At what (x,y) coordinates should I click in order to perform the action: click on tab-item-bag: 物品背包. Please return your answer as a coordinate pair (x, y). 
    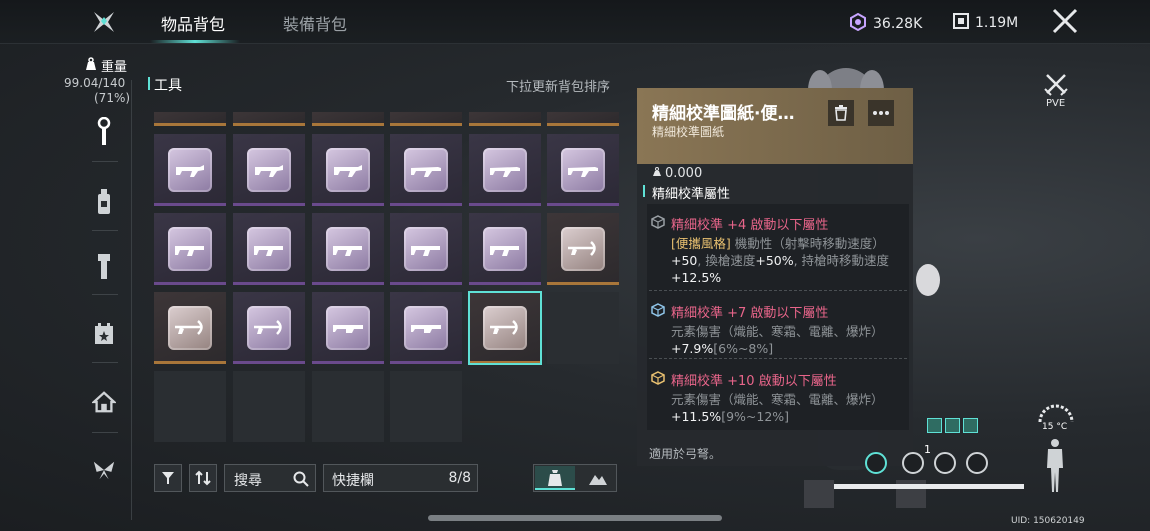
    Looking at the image, I should click on (193, 23).